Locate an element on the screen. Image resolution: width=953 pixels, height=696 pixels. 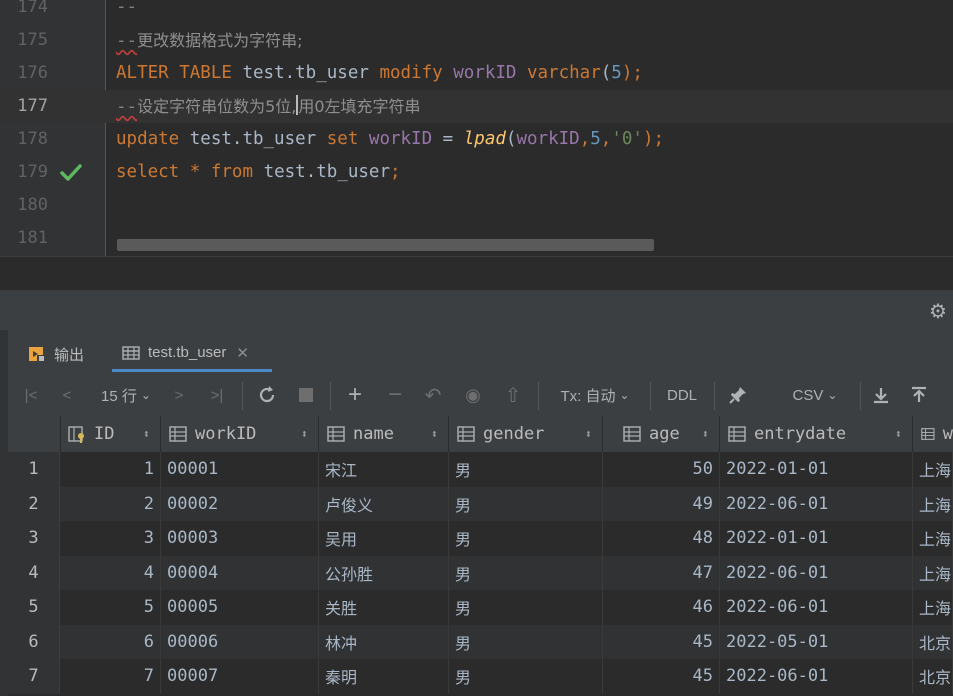
delete-row-icon: − is located at coordinates (395, 395).